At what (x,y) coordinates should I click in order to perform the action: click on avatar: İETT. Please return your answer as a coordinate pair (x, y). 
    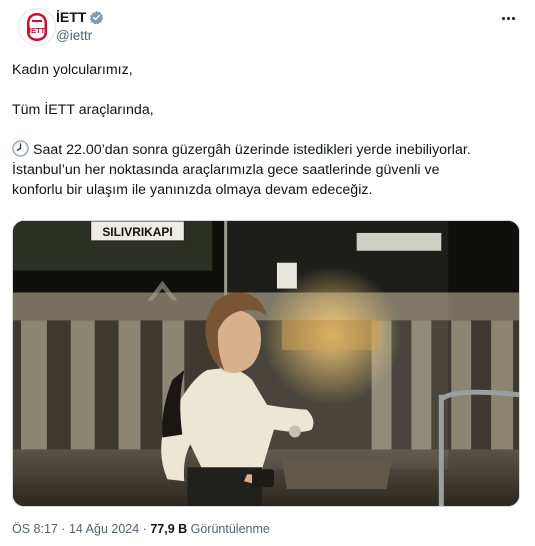
    Looking at the image, I should click on (37, 27).